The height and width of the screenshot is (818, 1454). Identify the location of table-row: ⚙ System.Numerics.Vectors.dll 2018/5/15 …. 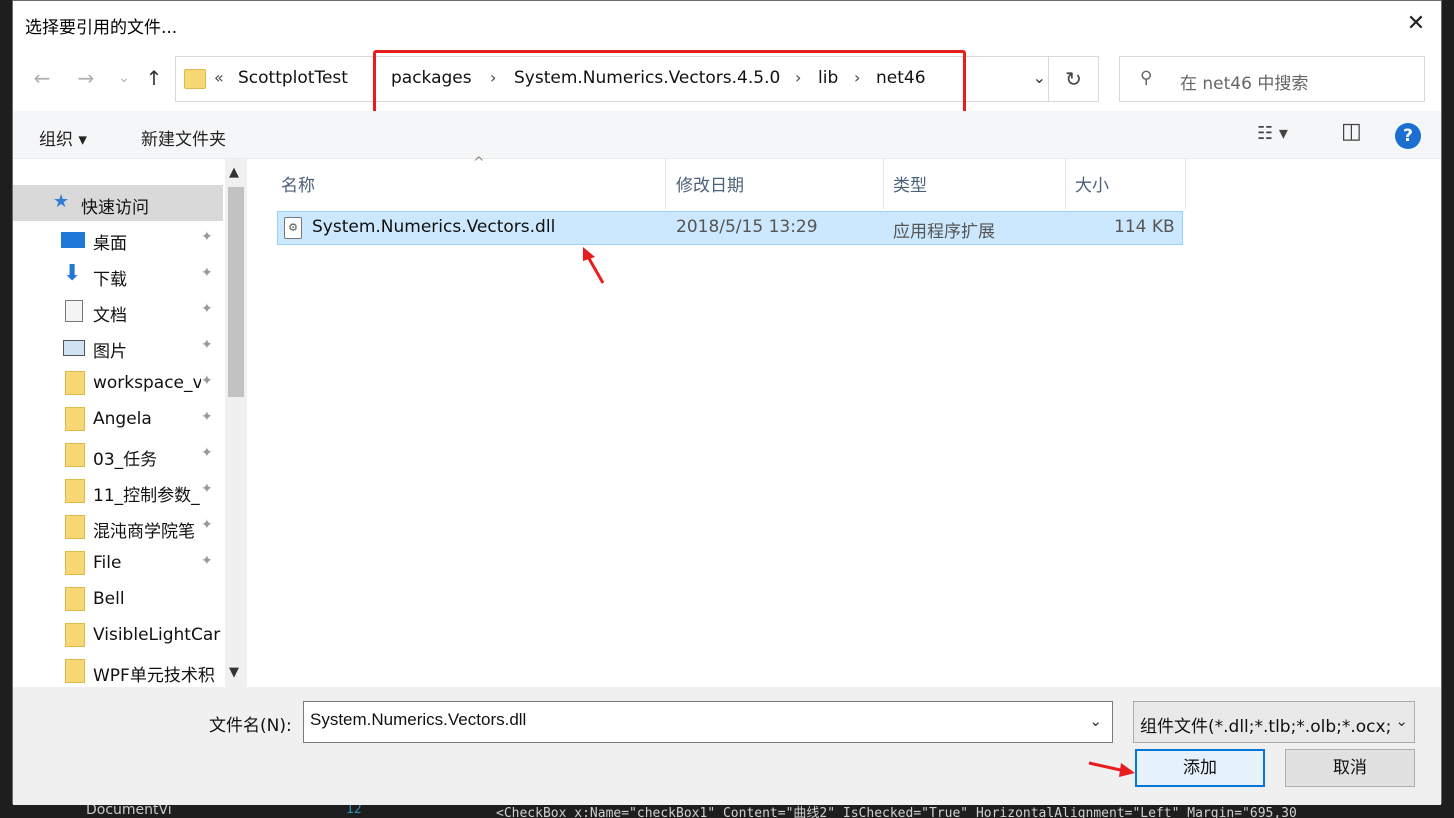
(730, 228).